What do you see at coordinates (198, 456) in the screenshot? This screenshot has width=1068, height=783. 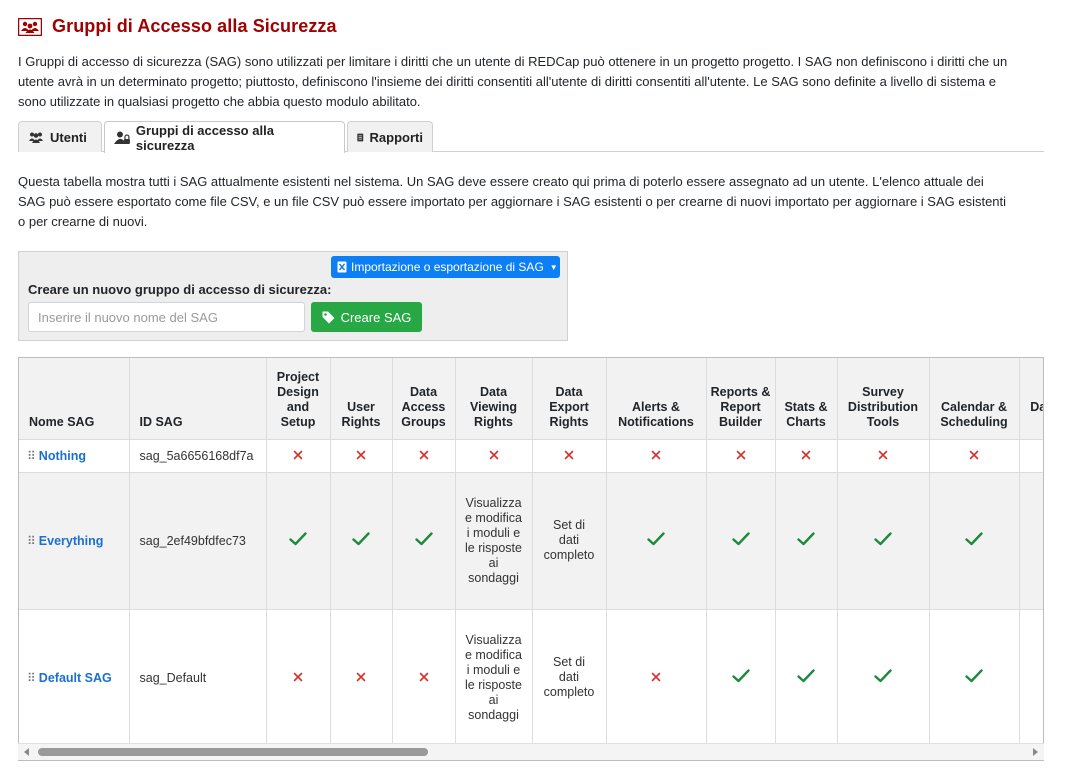 I see `sag-id-cell: sag_5a6656168df7a` at bounding box center [198, 456].